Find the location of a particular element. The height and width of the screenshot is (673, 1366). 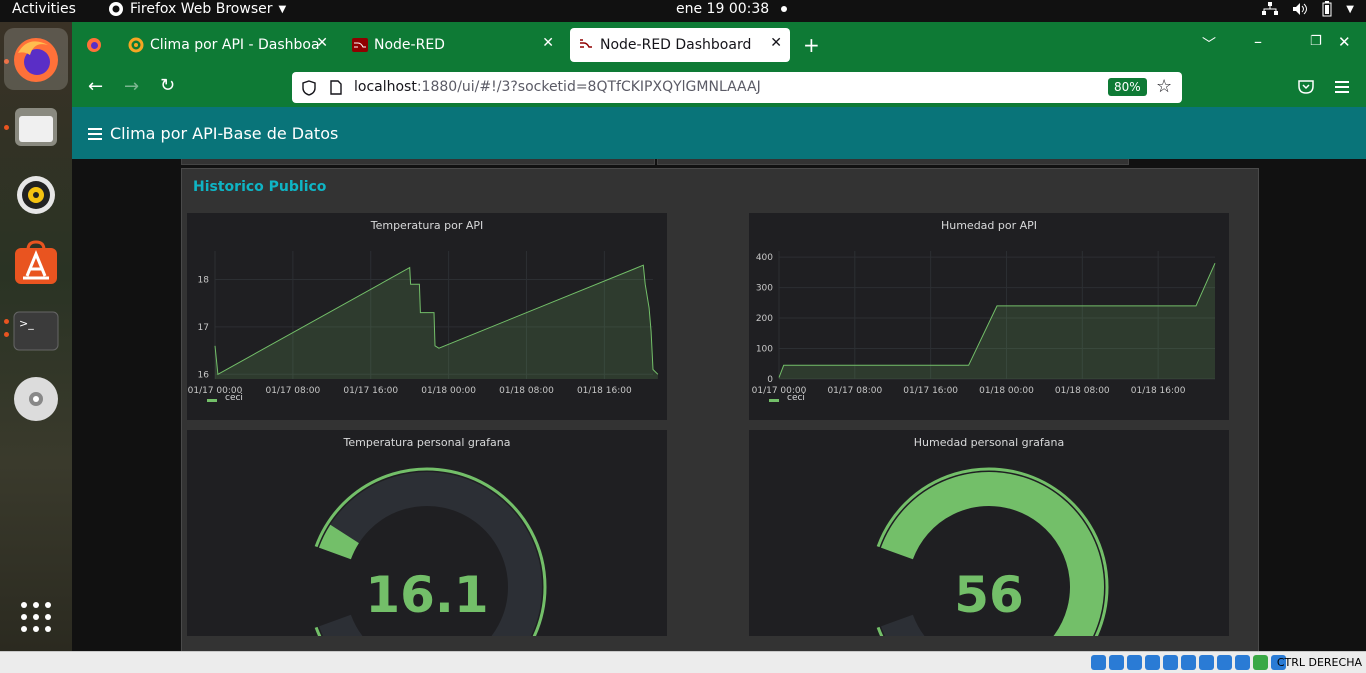

app-grid-icon is located at coordinates (36, 617).